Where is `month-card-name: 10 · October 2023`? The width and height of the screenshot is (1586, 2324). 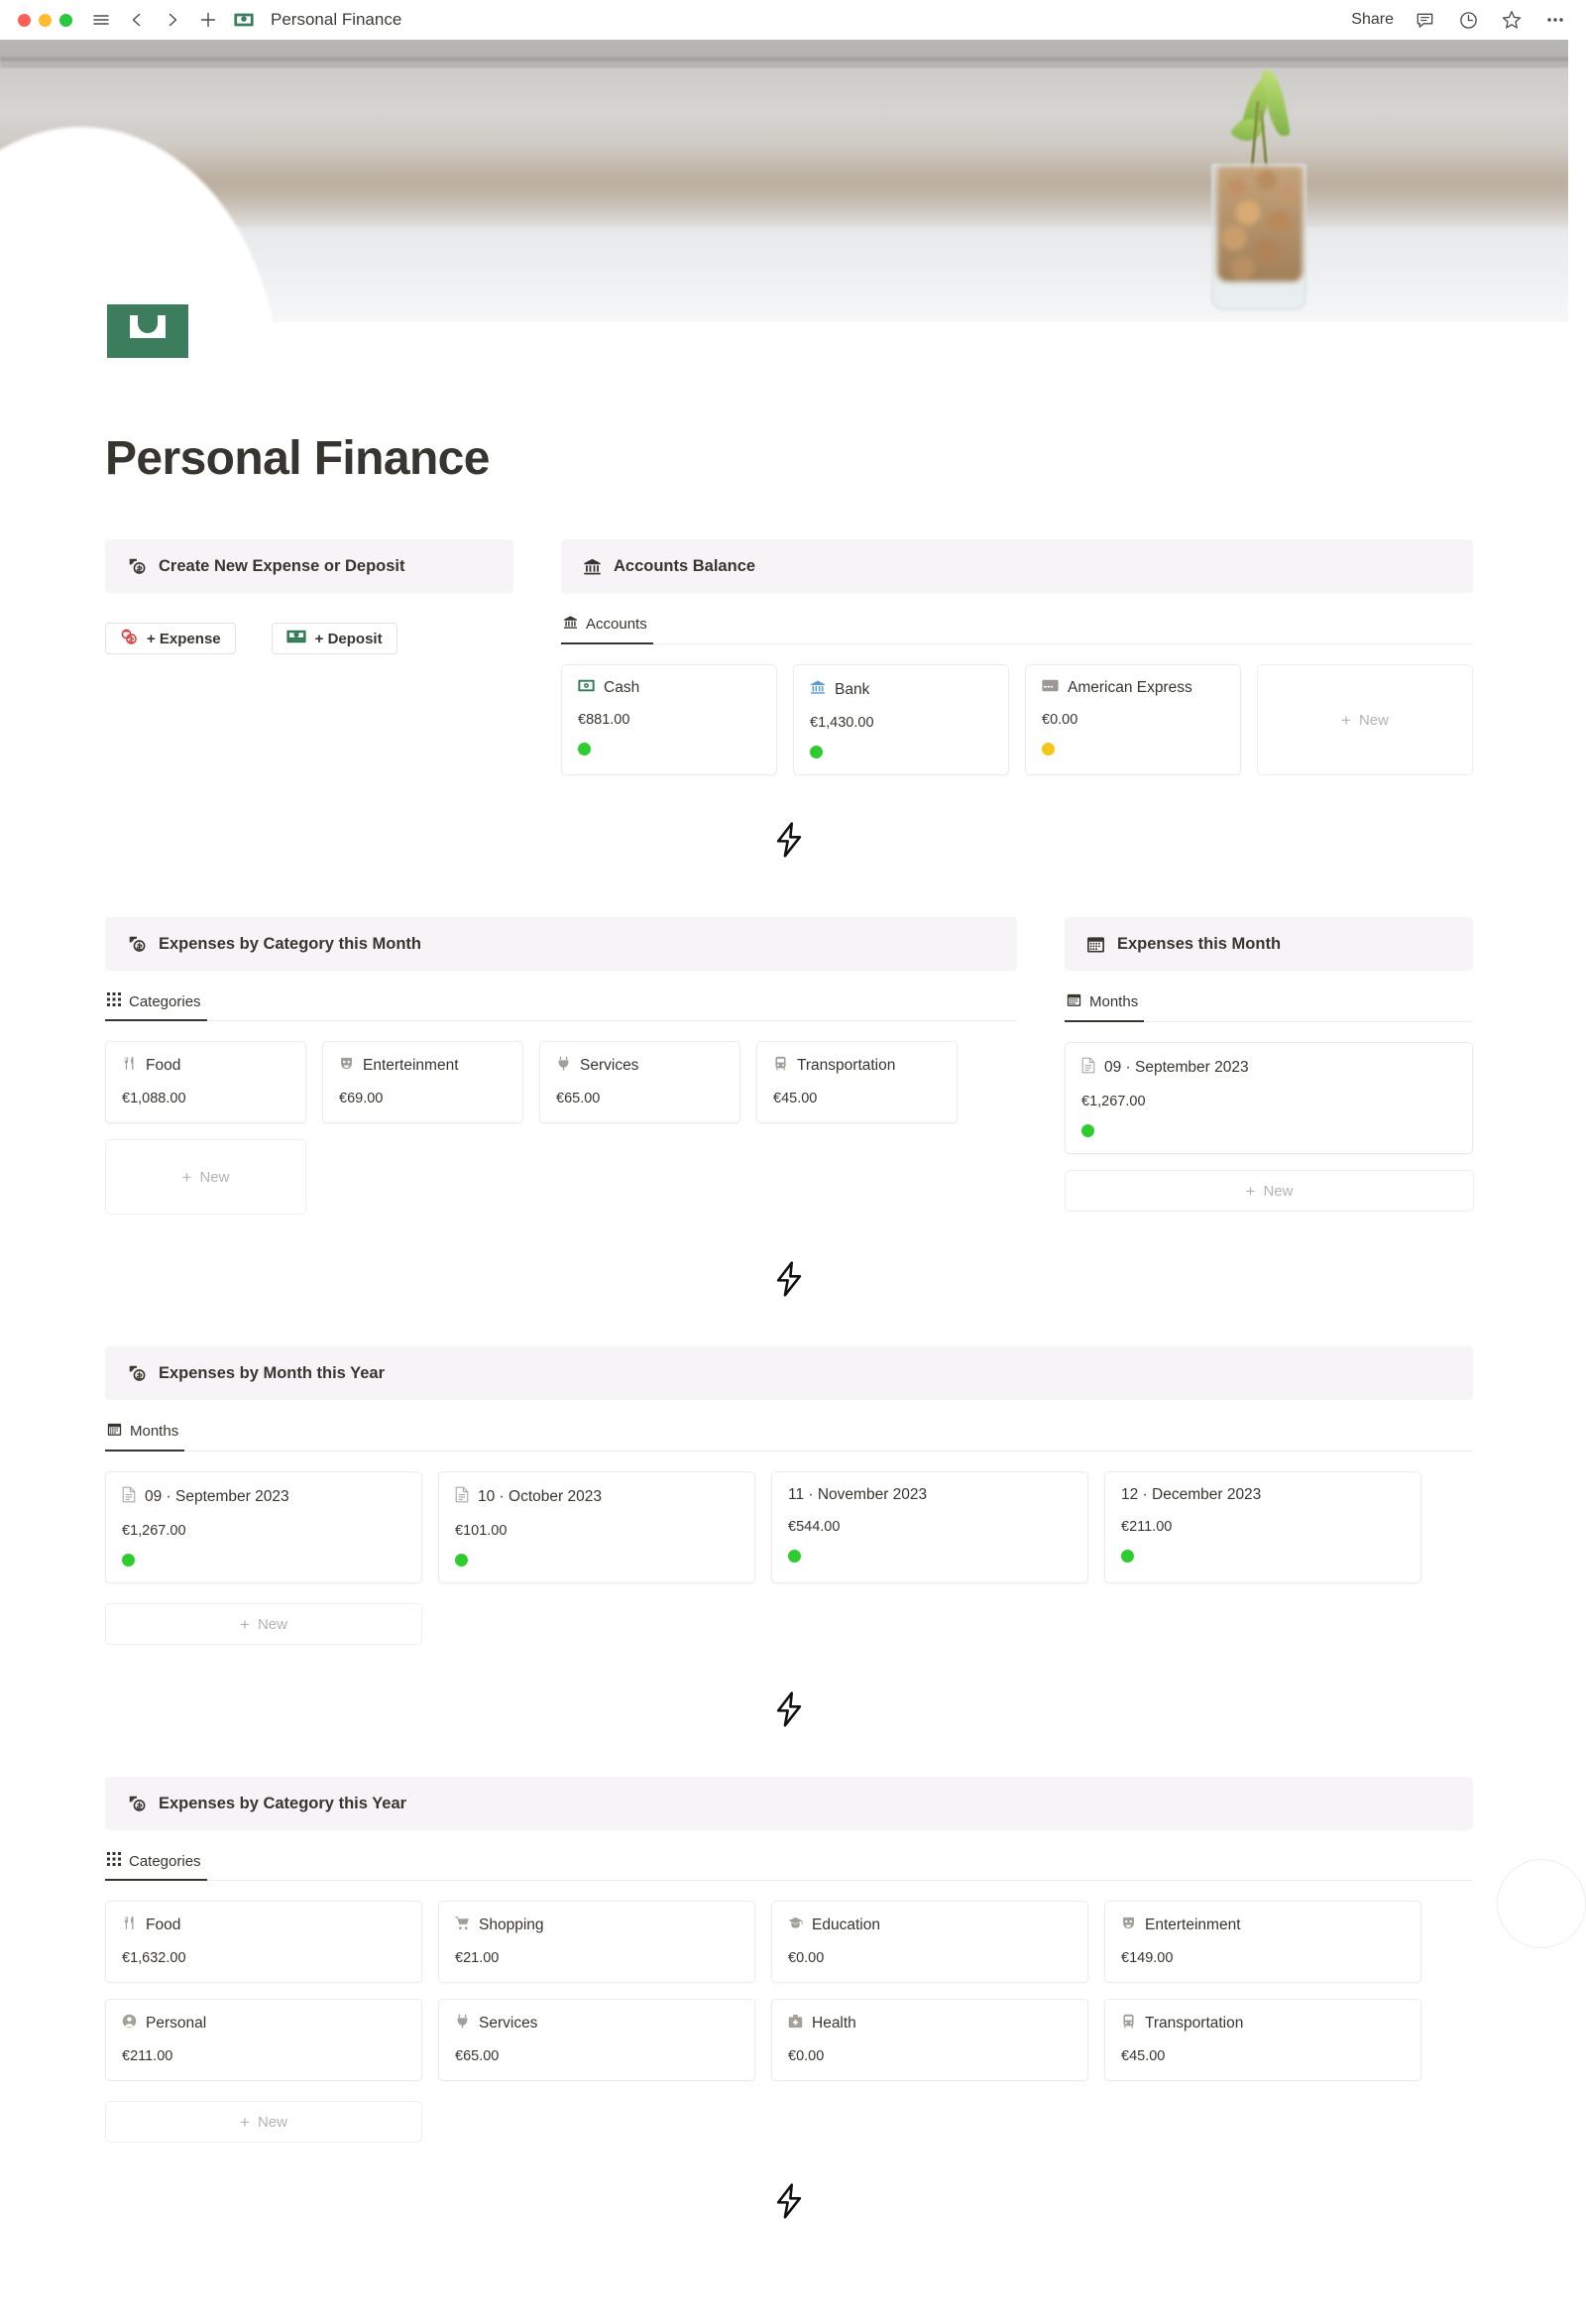 month-card-name: 10 · October 2023 is located at coordinates (540, 1496).